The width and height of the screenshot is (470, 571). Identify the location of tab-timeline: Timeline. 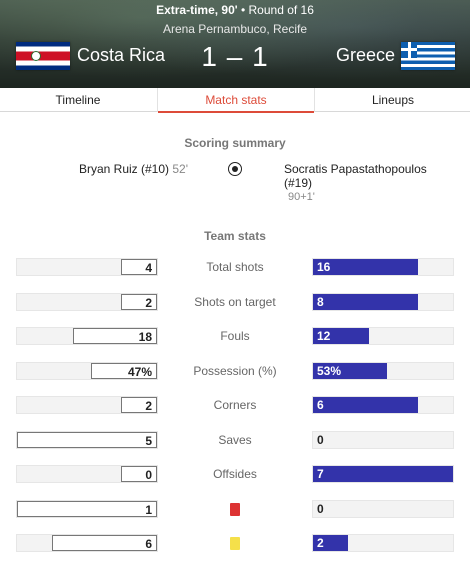
(78, 100).